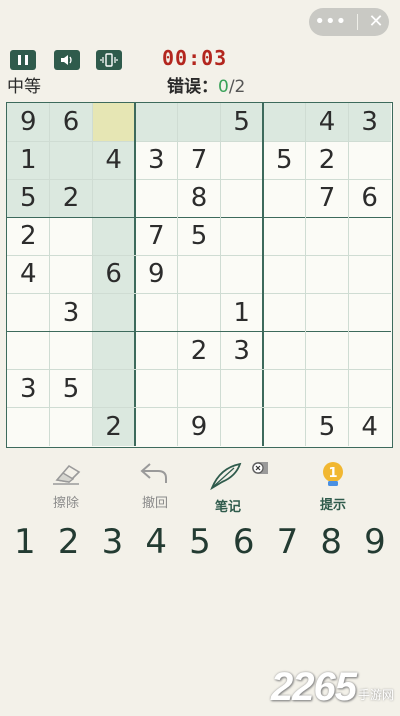 The height and width of the screenshot is (716, 400). What do you see at coordinates (375, 542) in the screenshot?
I see `numpad-key: 9` at bounding box center [375, 542].